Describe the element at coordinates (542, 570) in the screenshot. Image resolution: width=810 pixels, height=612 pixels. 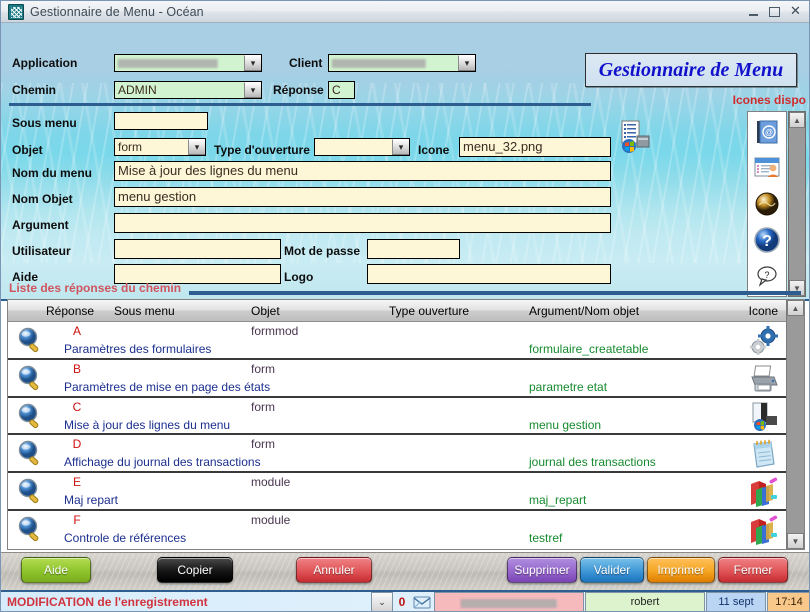
I see `supprimer-button: Supprimer` at that location.